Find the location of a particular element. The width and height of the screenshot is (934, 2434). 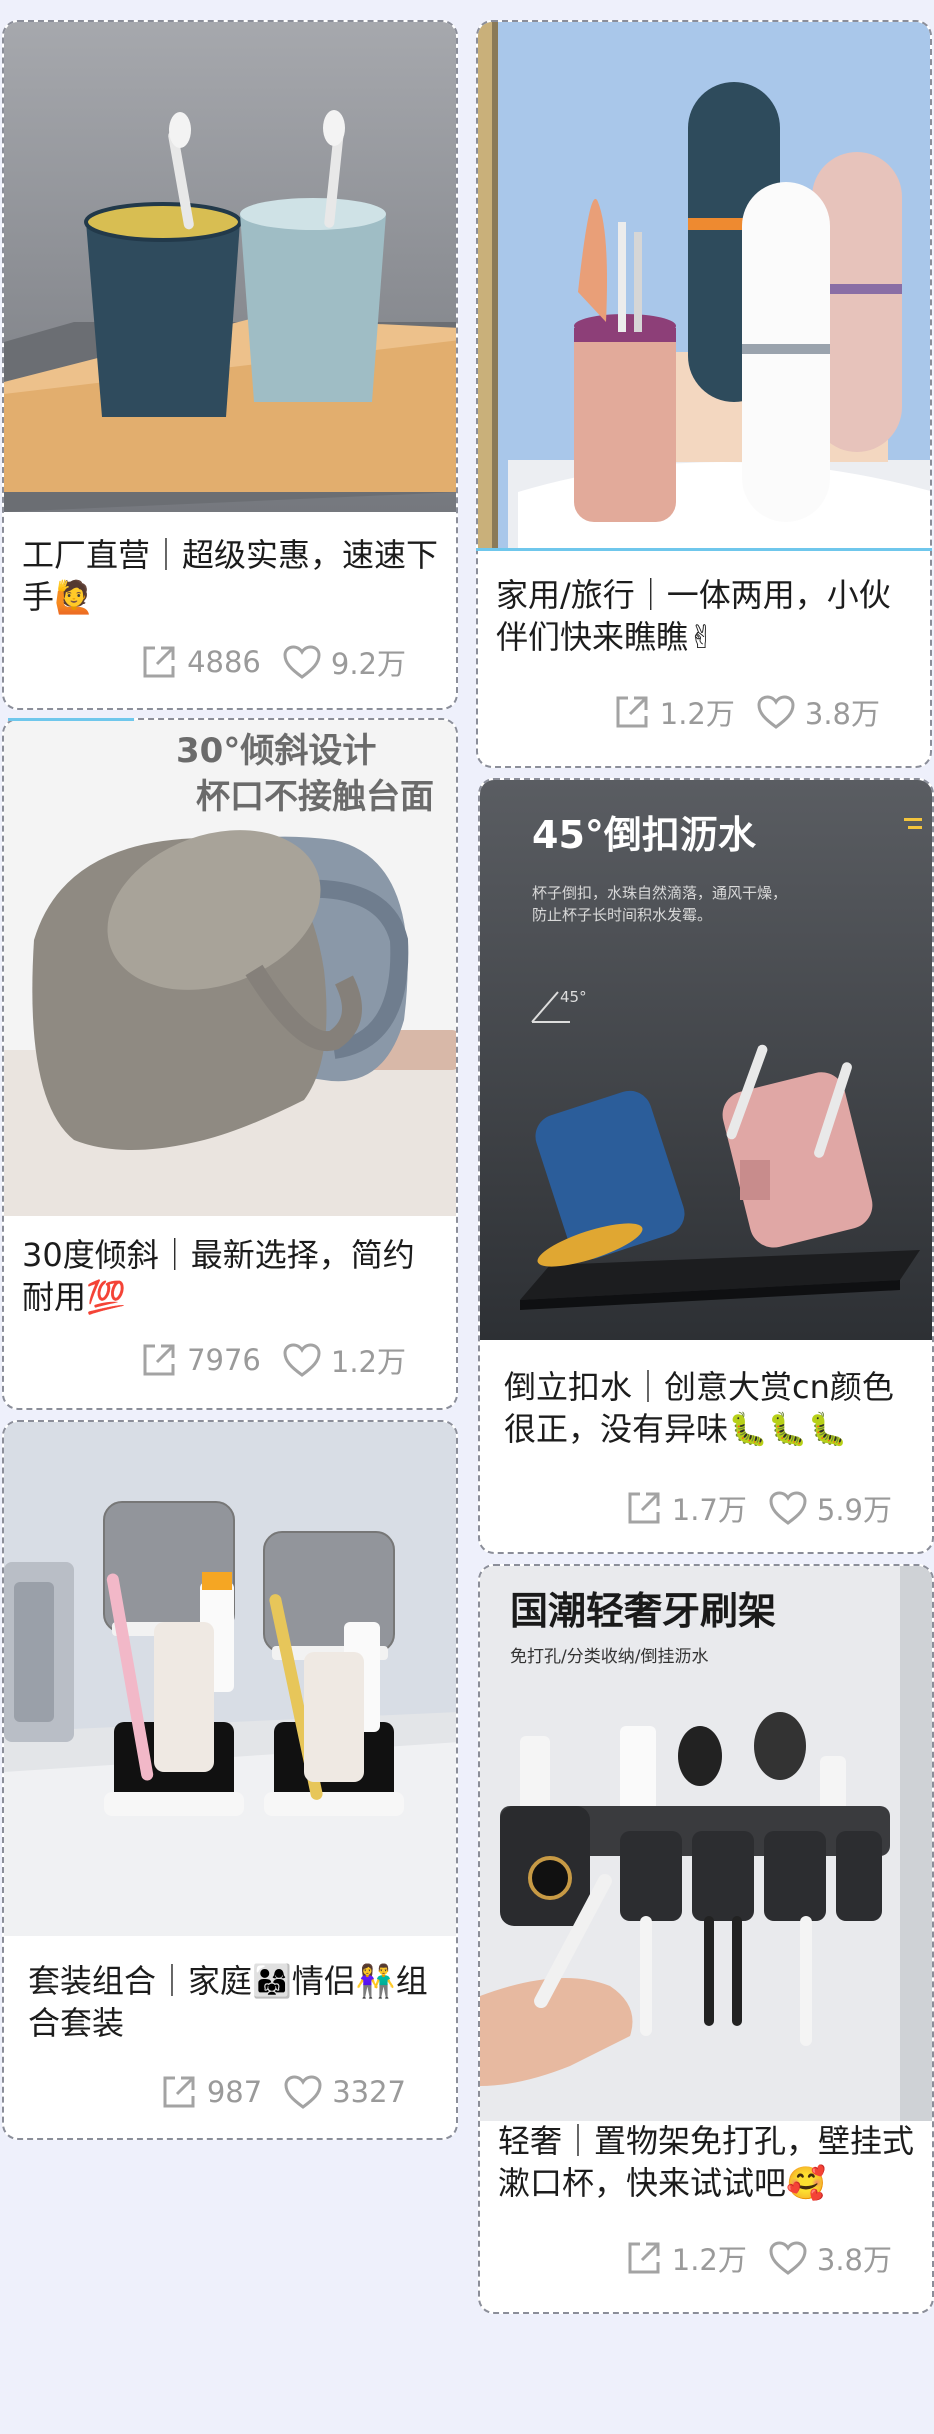

post-card: 工厂直营｜超级实惠，速速下手🙋 4886 9.2万 is located at coordinates (230, 365).